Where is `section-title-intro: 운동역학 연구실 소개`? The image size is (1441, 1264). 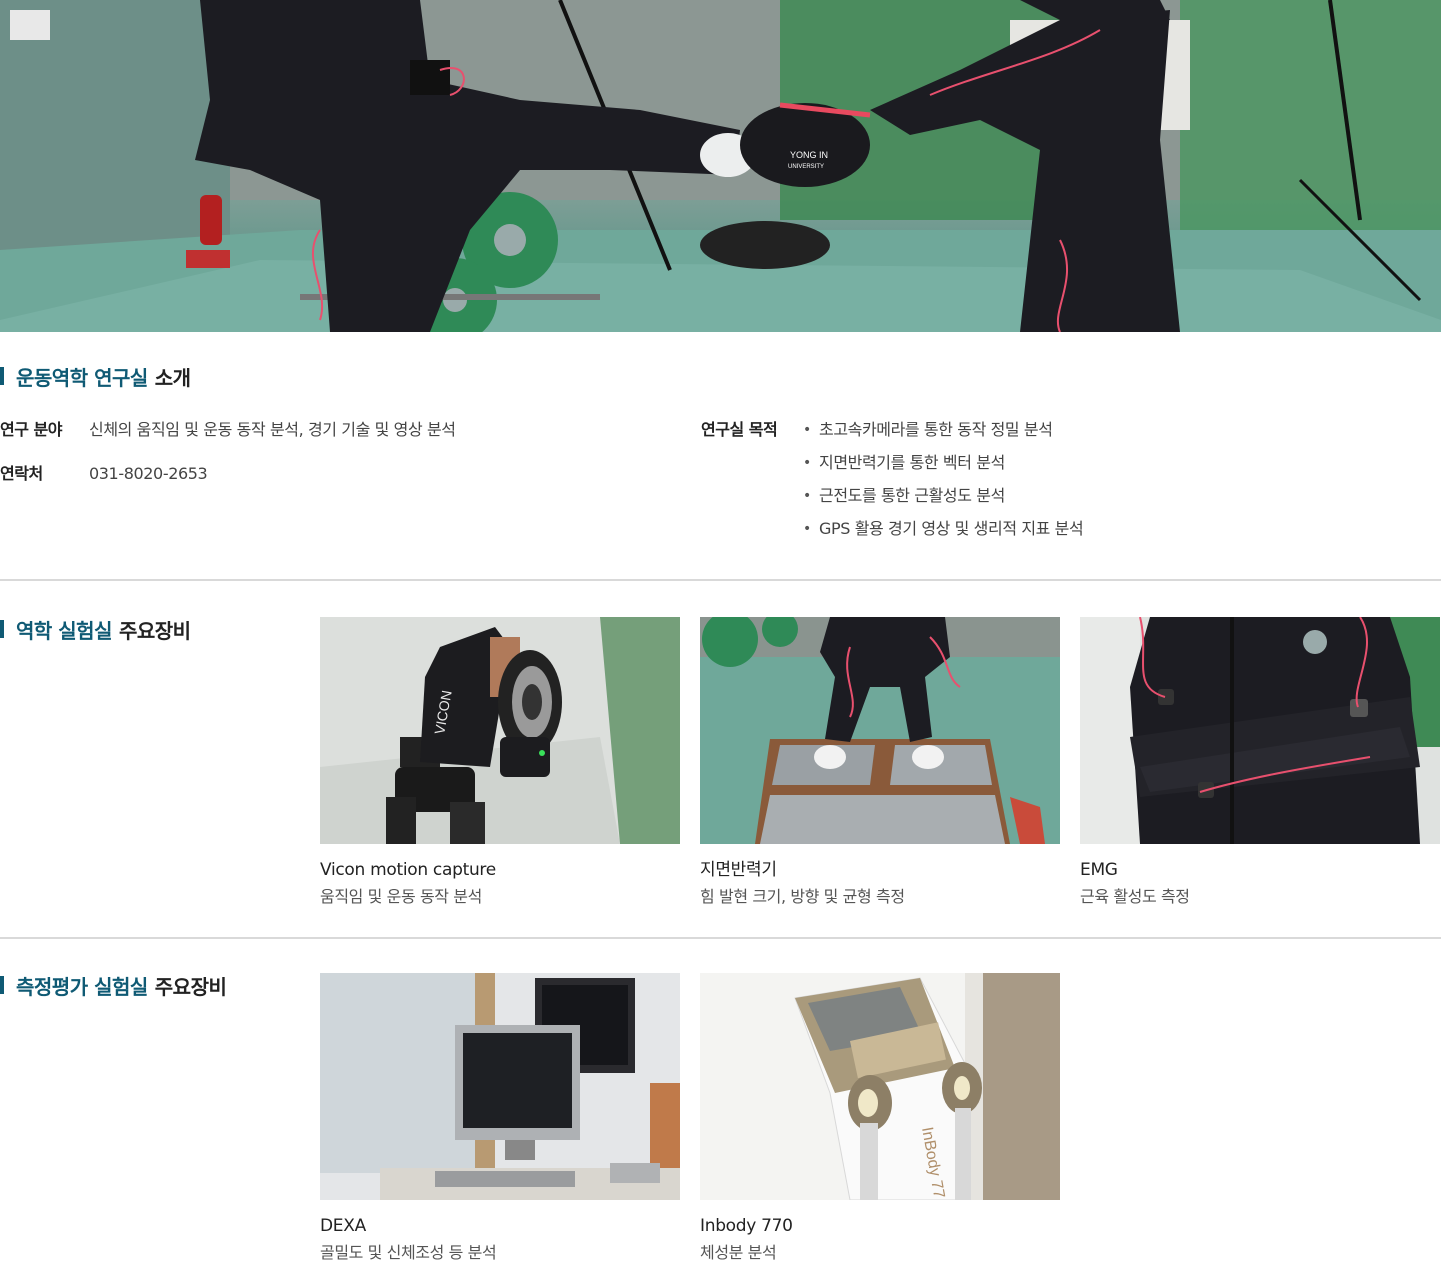
section-title-intro: 운동역학 연구실 소개 is located at coordinates (95, 377).